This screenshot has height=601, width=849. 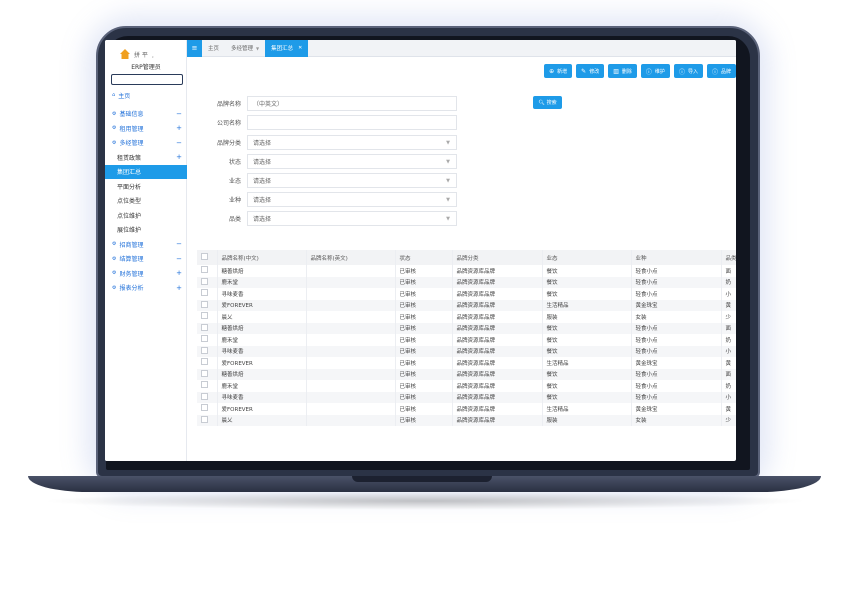 What do you see at coordinates (125, 54) in the screenshot?
I see `house-logo-icon` at bounding box center [125, 54].